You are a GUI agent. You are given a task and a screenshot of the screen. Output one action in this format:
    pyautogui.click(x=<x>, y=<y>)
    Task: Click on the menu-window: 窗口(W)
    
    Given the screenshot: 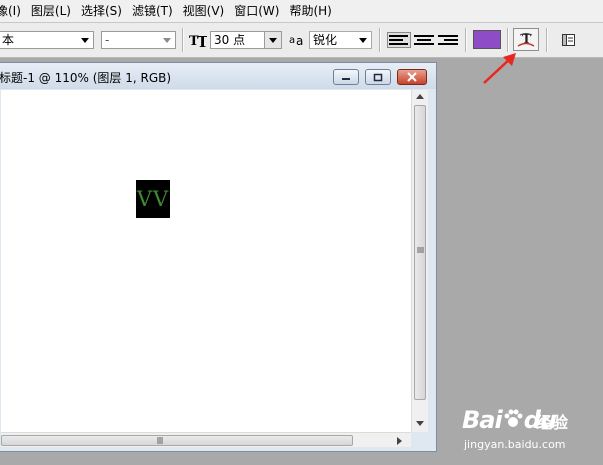 What is the action you would take?
    pyautogui.click(x=256, y=11)
    